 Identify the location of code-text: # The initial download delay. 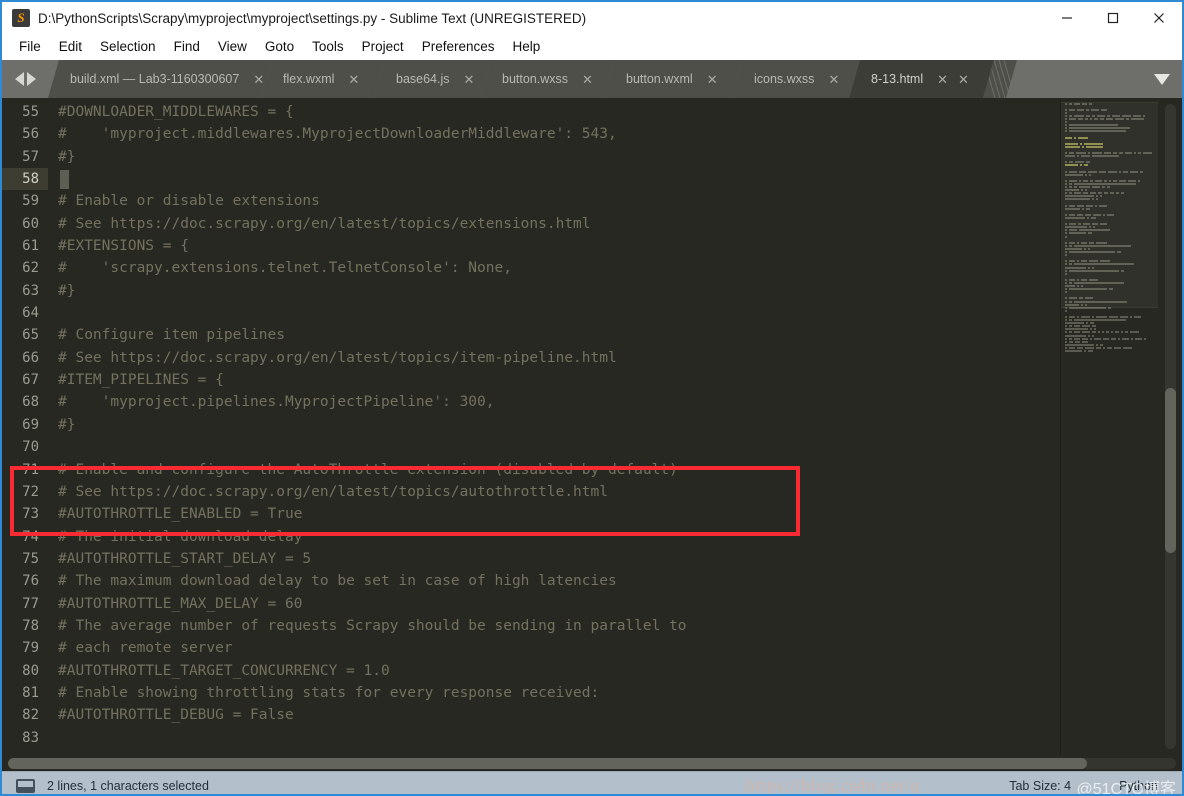
(180, 536).